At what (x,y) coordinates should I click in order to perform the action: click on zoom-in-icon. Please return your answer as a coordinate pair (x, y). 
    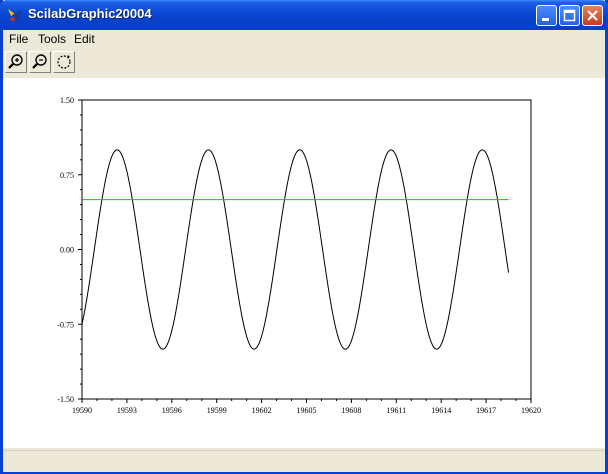
    Looking at the image, I should click on (15, 61).